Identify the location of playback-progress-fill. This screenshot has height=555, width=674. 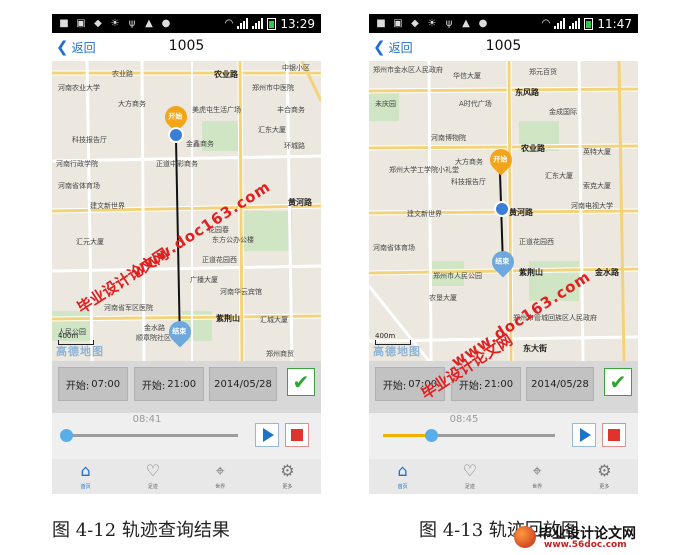
(407, 435).